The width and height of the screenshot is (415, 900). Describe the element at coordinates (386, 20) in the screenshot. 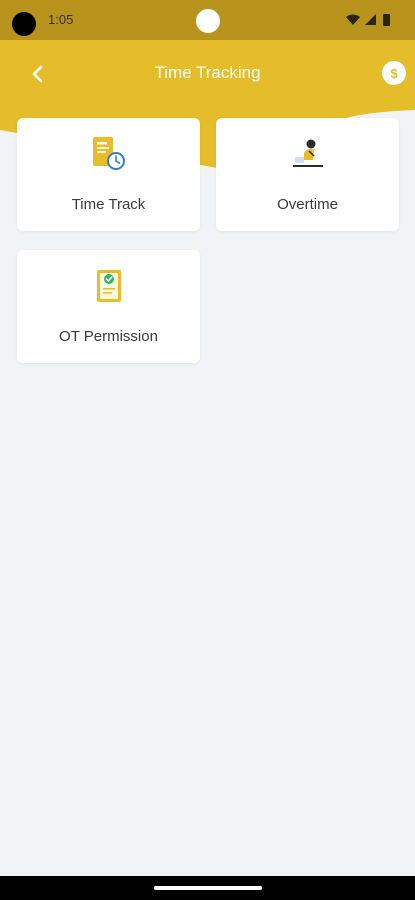

I see `battery-icon` at that location.